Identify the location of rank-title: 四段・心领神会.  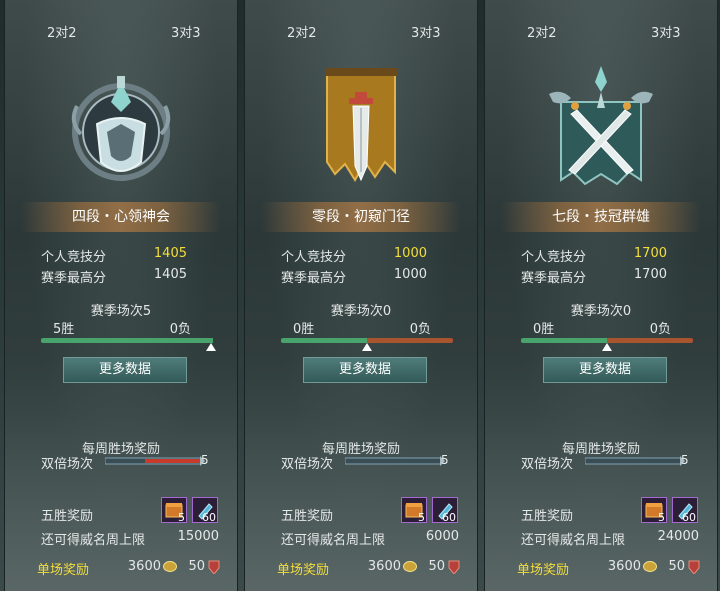
(121, 217).